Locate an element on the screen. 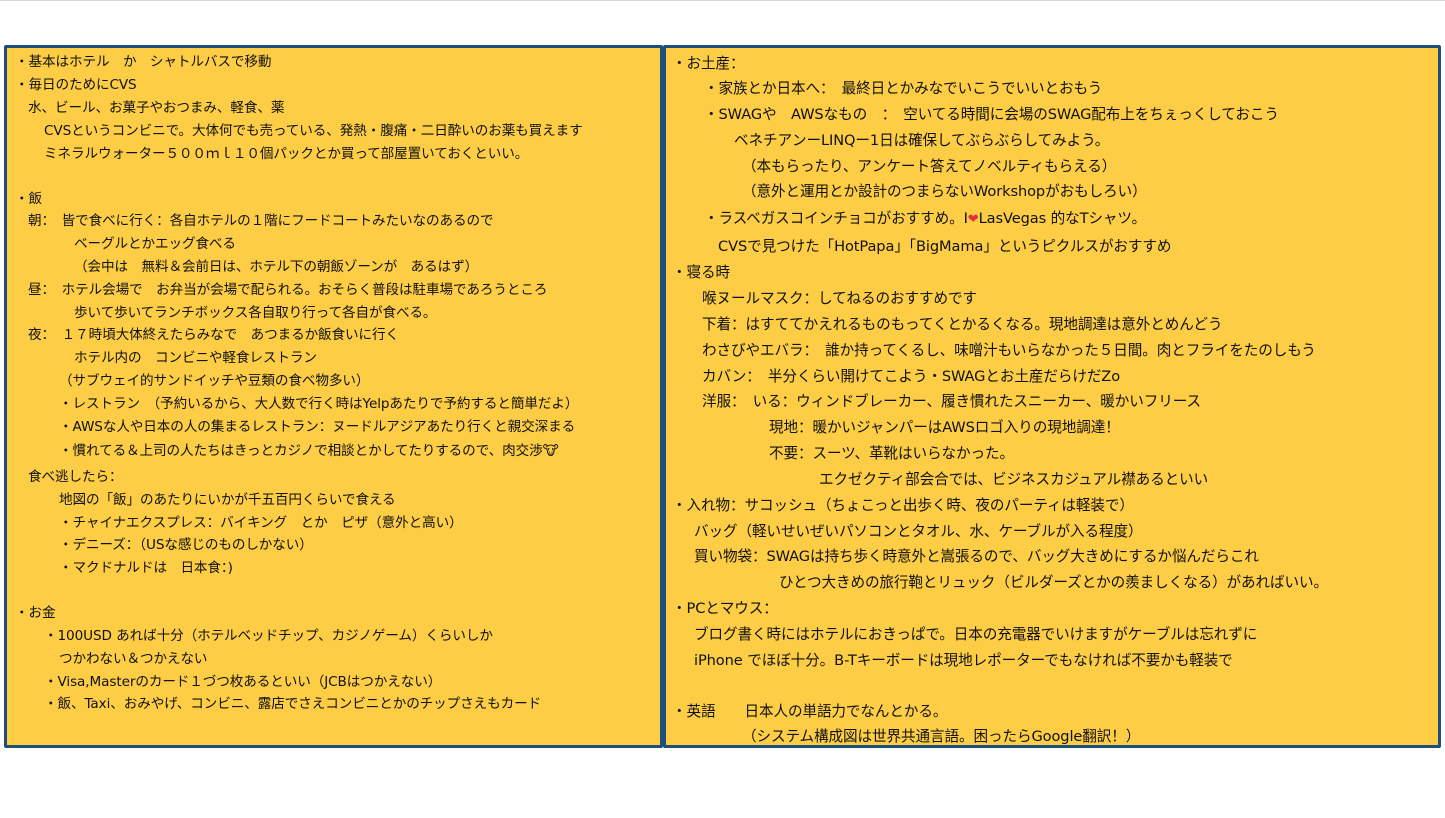  heart-icon: ❤ is located at coordinates (973, 219).